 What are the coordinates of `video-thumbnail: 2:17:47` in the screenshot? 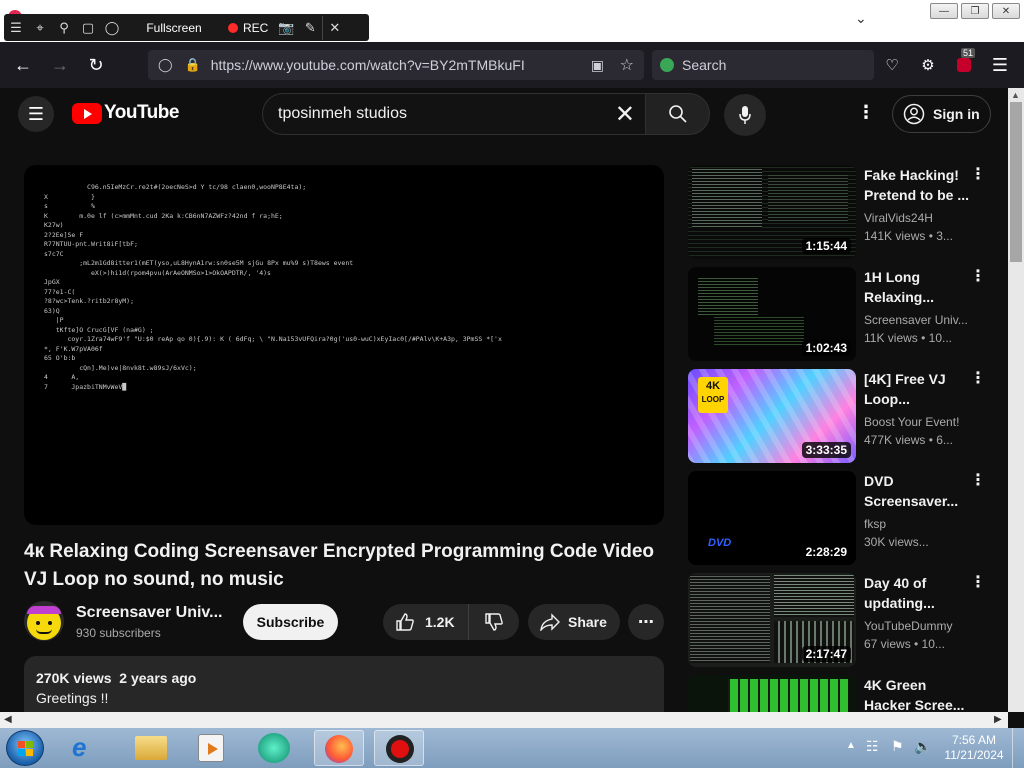 It's located at (772, 620).